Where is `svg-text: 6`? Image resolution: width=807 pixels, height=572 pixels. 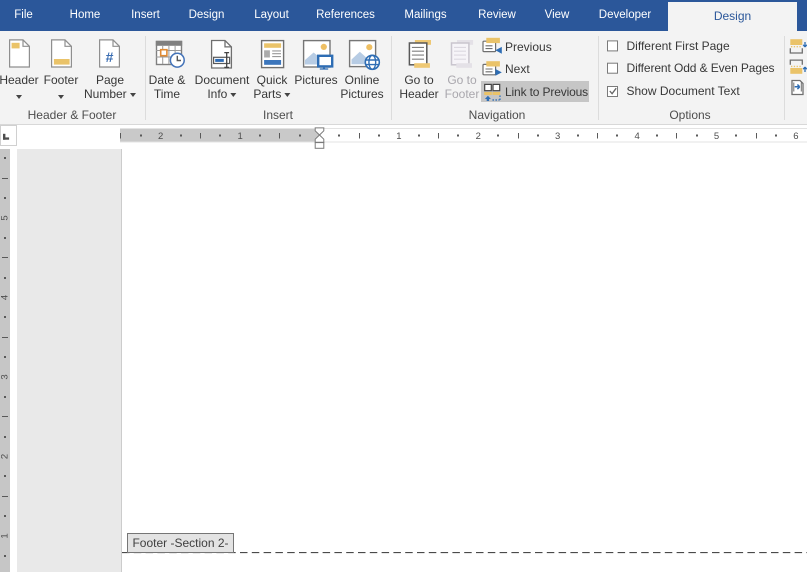 svg-text: 6 is located at coordinates (795, 136).